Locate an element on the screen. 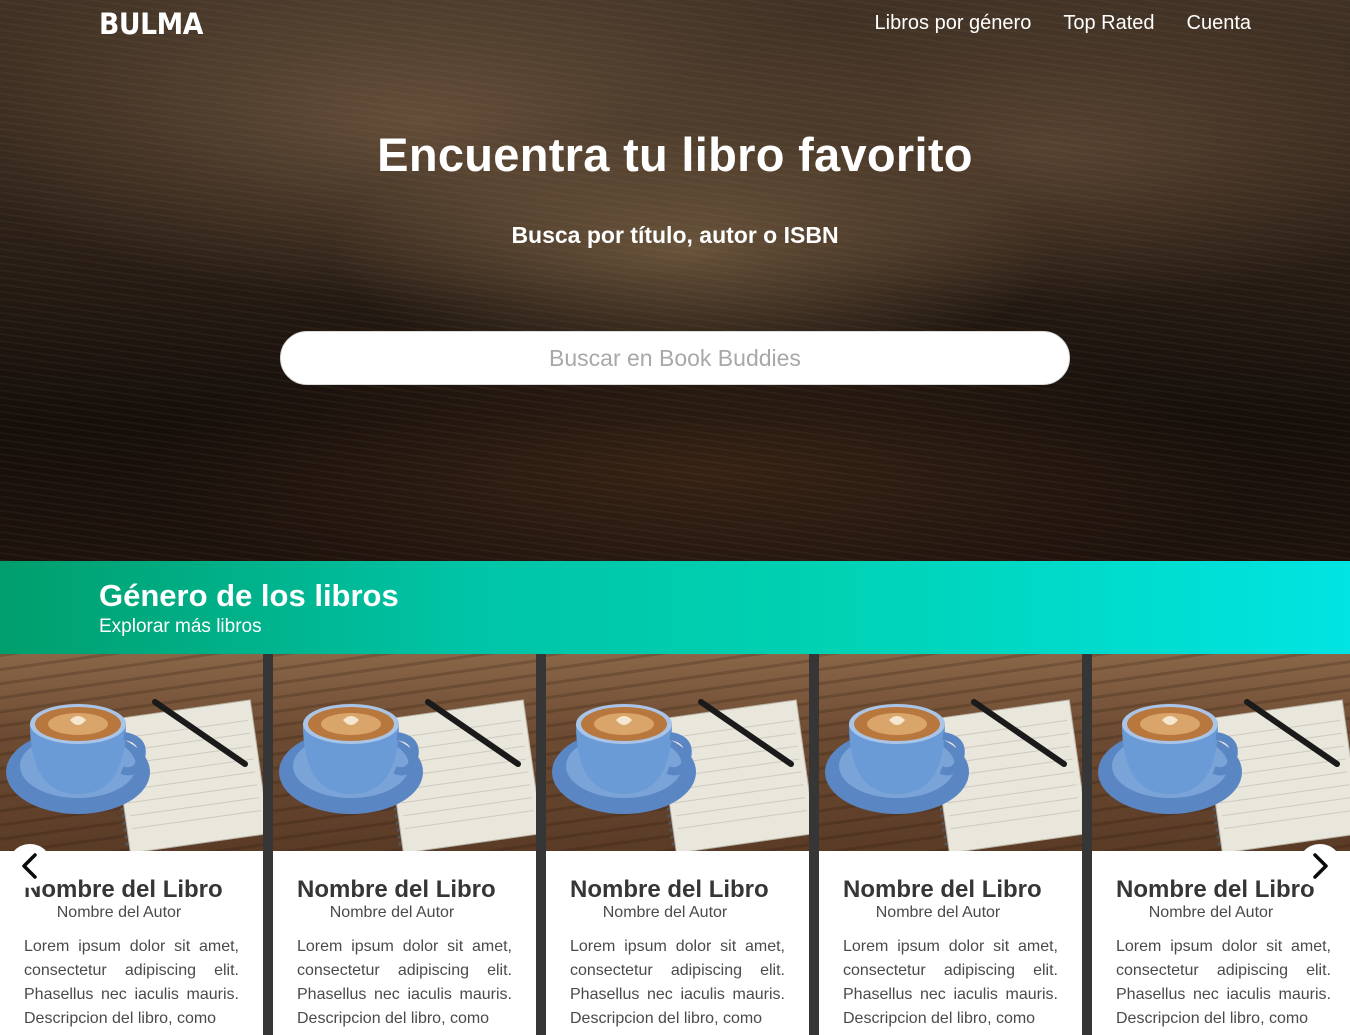 The width and height of the screenshot is (1350, 1035). genre-title: Género de los libros is located at coordinates (249, 595).